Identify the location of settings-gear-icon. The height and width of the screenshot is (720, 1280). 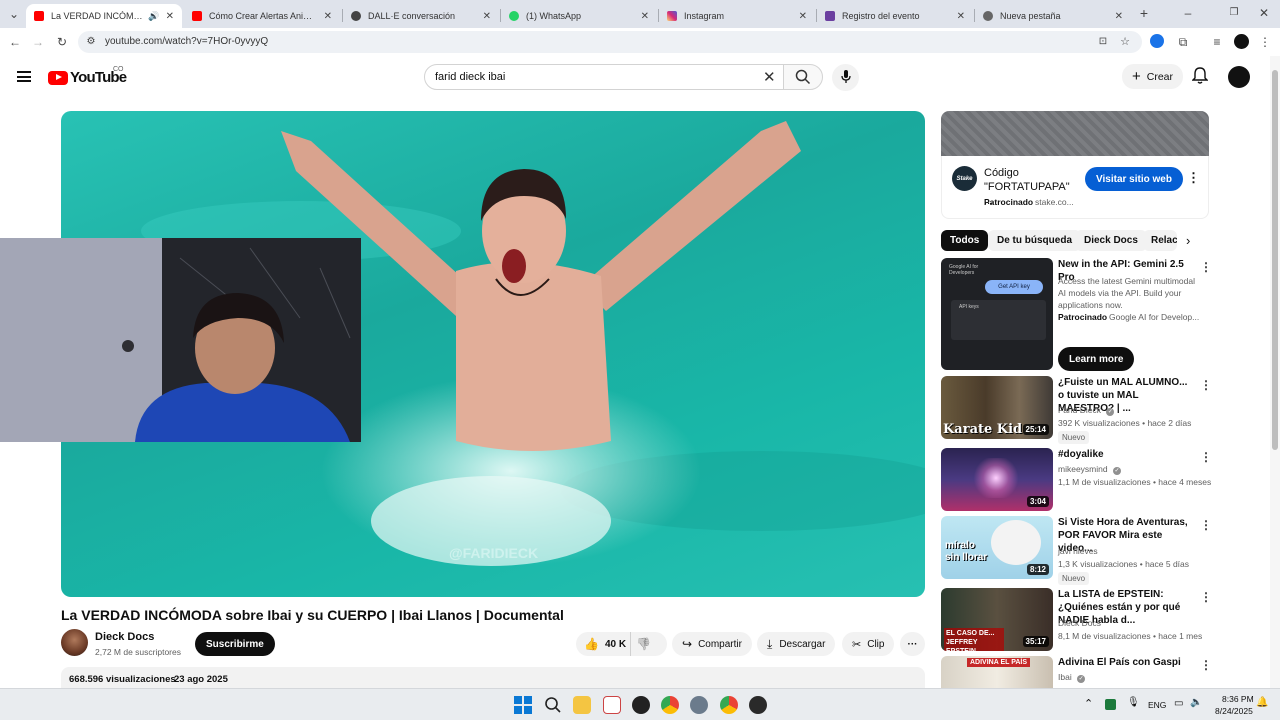
(699, 705).